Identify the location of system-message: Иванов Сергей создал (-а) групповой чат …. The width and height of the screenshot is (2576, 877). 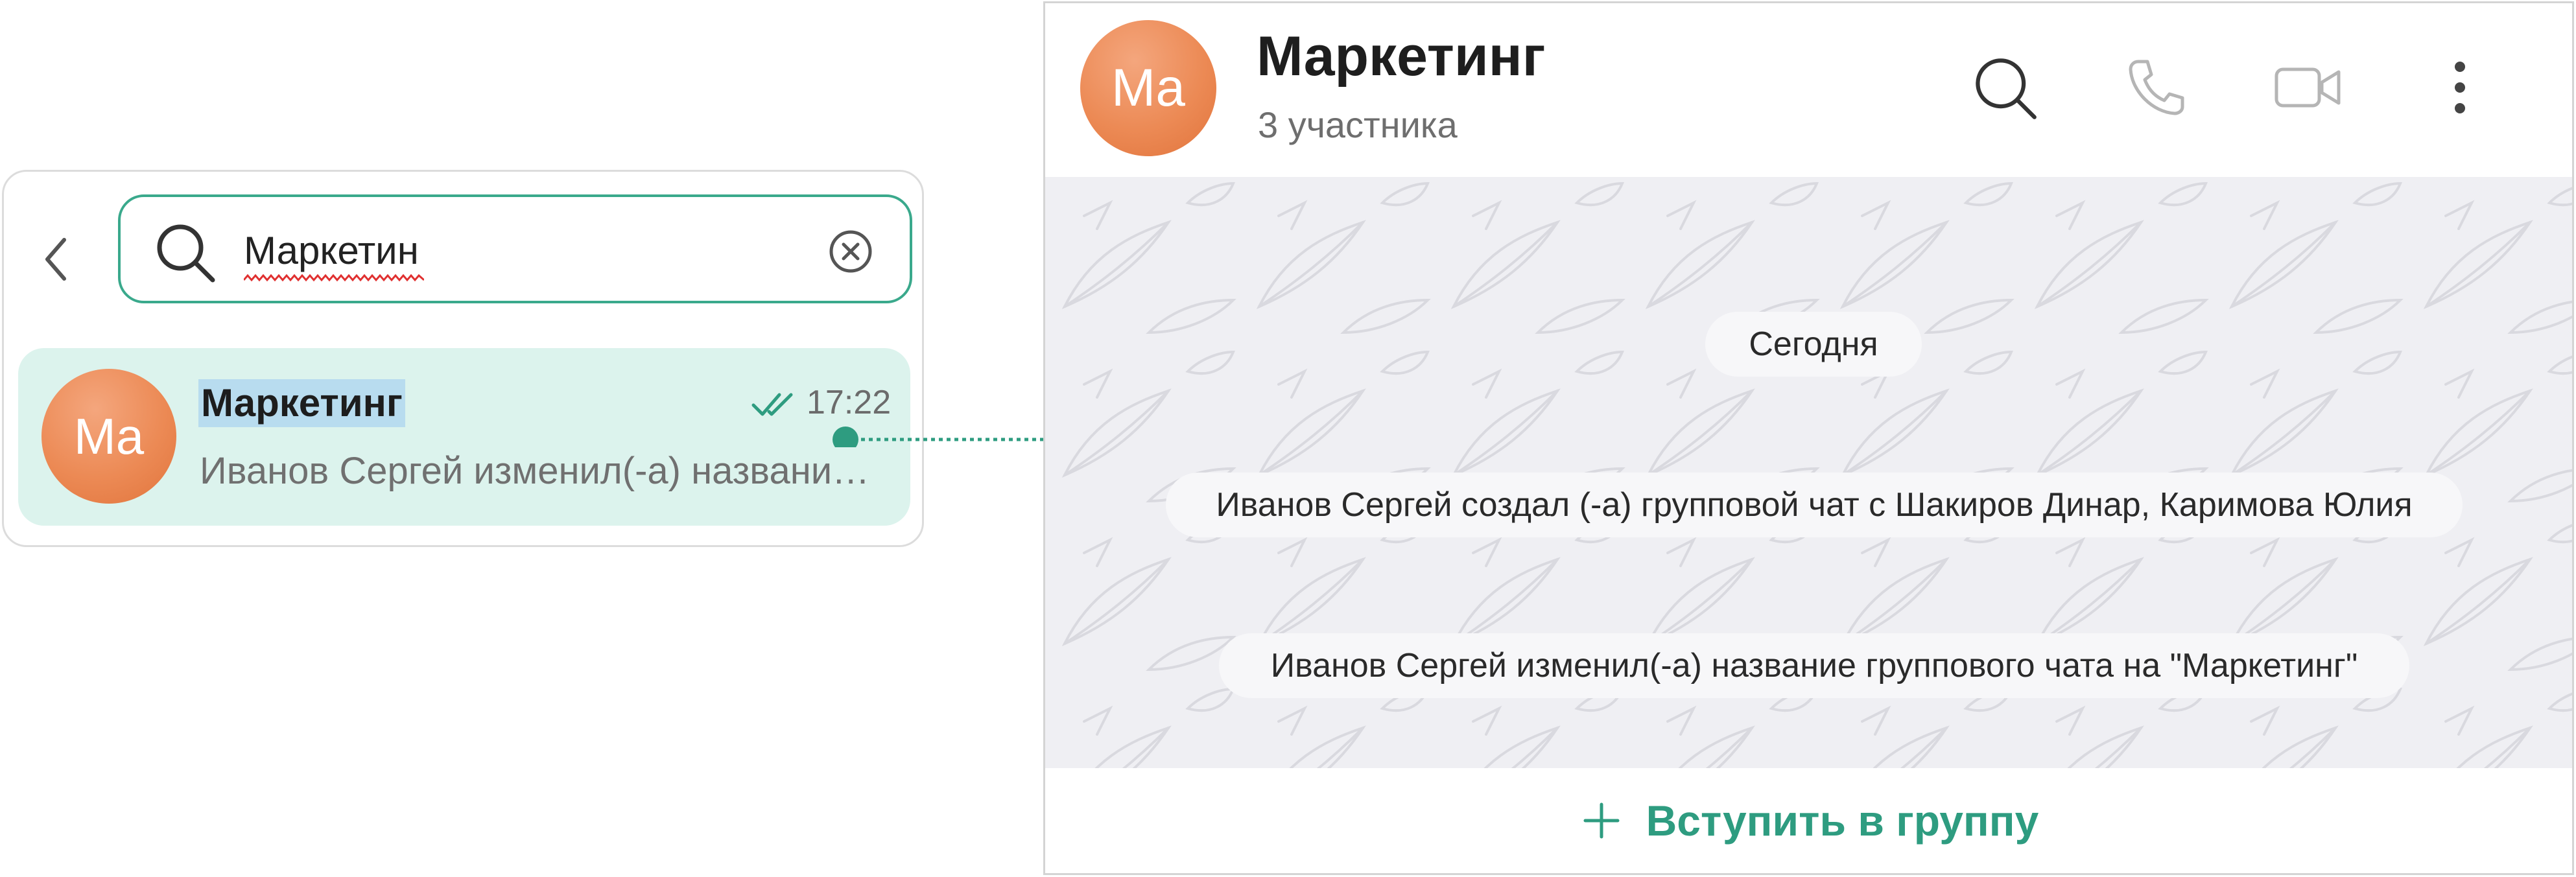
(1815, 505).